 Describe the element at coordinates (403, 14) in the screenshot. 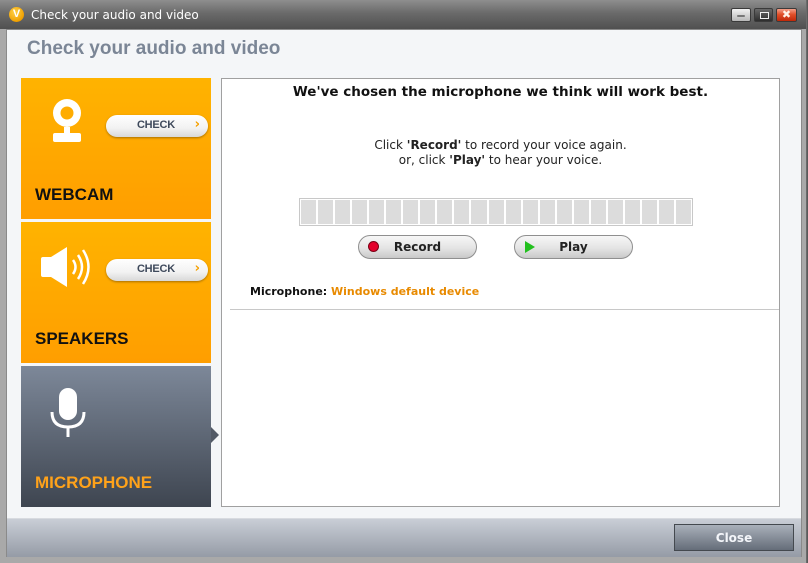

I see `title-bar: V Check your audio and video` at that location.